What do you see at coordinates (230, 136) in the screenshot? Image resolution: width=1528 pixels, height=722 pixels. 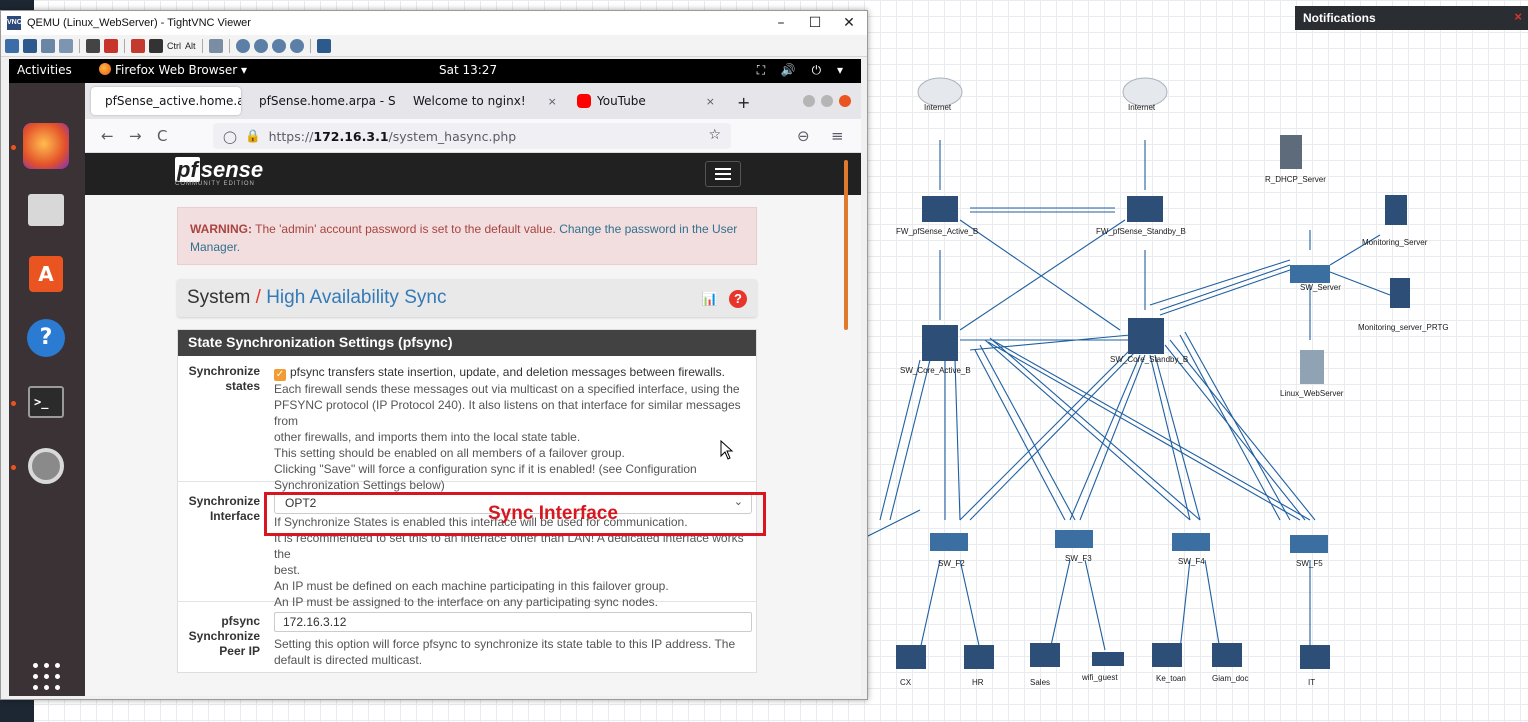 I see `tracking-shield-icon: ◯` at bounding box center [230, 136].